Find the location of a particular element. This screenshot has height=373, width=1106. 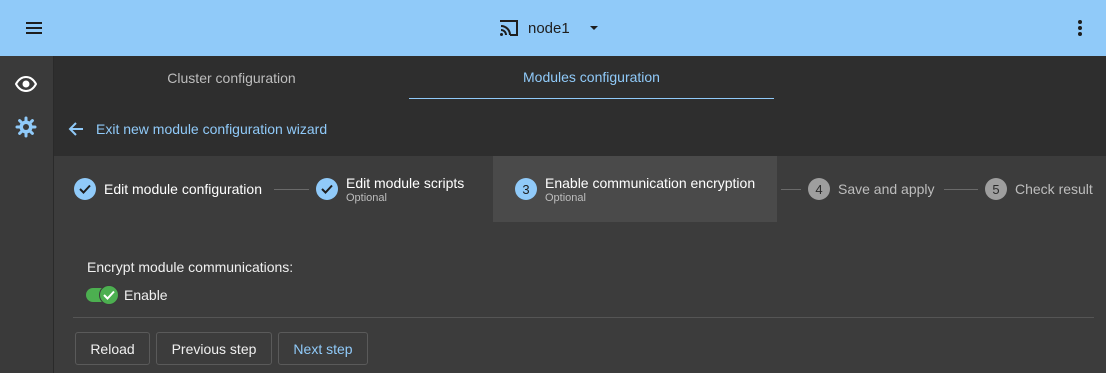

step-save-and-apply: 4 Save and apply is located at coordinates (871, 189).